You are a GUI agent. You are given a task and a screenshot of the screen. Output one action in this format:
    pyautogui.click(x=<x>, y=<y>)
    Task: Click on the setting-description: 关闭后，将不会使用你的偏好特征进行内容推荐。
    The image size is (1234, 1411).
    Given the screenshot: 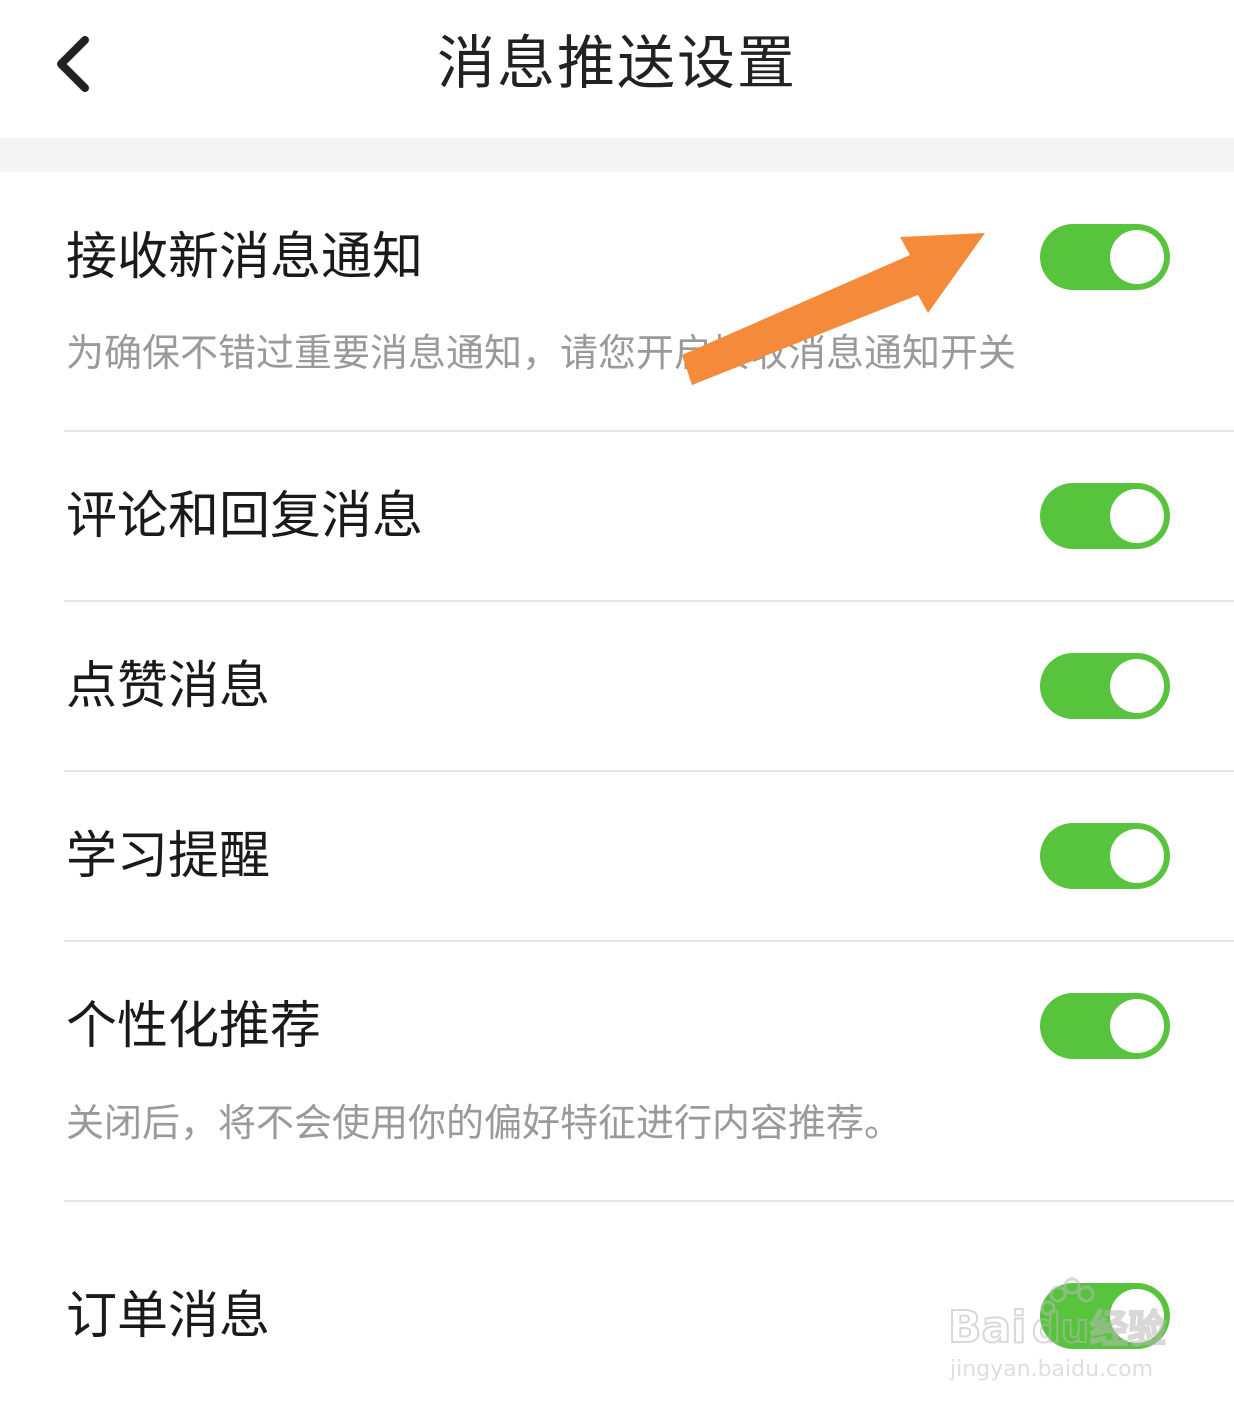 What is the action you would take?
    pyautogui.click(x=484, y=1123)
    